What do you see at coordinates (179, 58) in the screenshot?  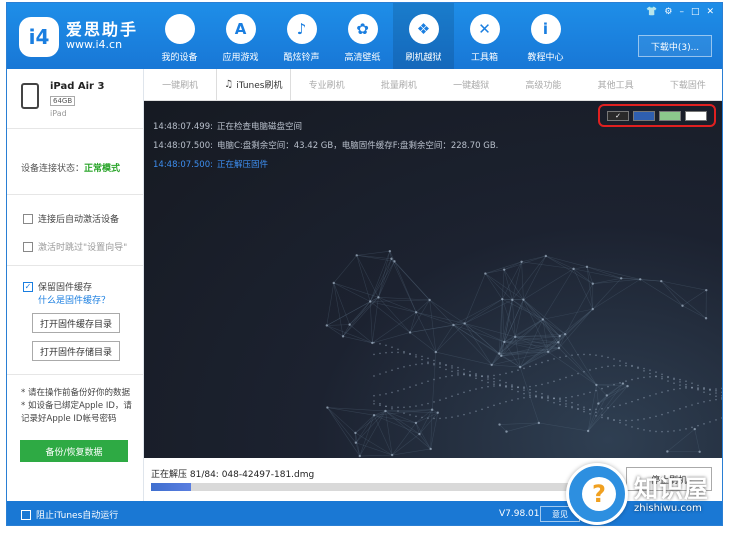 I see `nav-label: 我的设备` at bounding box center [179, 58].